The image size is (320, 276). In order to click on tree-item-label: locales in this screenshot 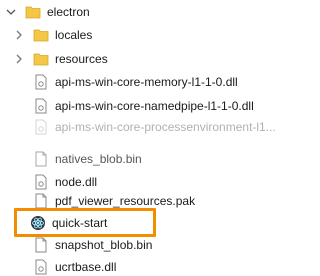, I will do `click(74, 35)`.